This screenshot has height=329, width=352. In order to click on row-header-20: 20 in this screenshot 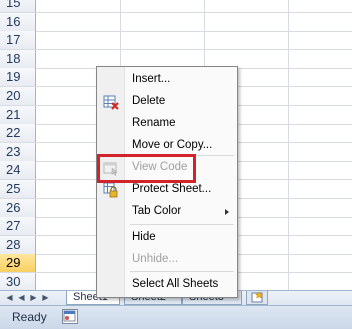, I will do `click(18, 96)`.